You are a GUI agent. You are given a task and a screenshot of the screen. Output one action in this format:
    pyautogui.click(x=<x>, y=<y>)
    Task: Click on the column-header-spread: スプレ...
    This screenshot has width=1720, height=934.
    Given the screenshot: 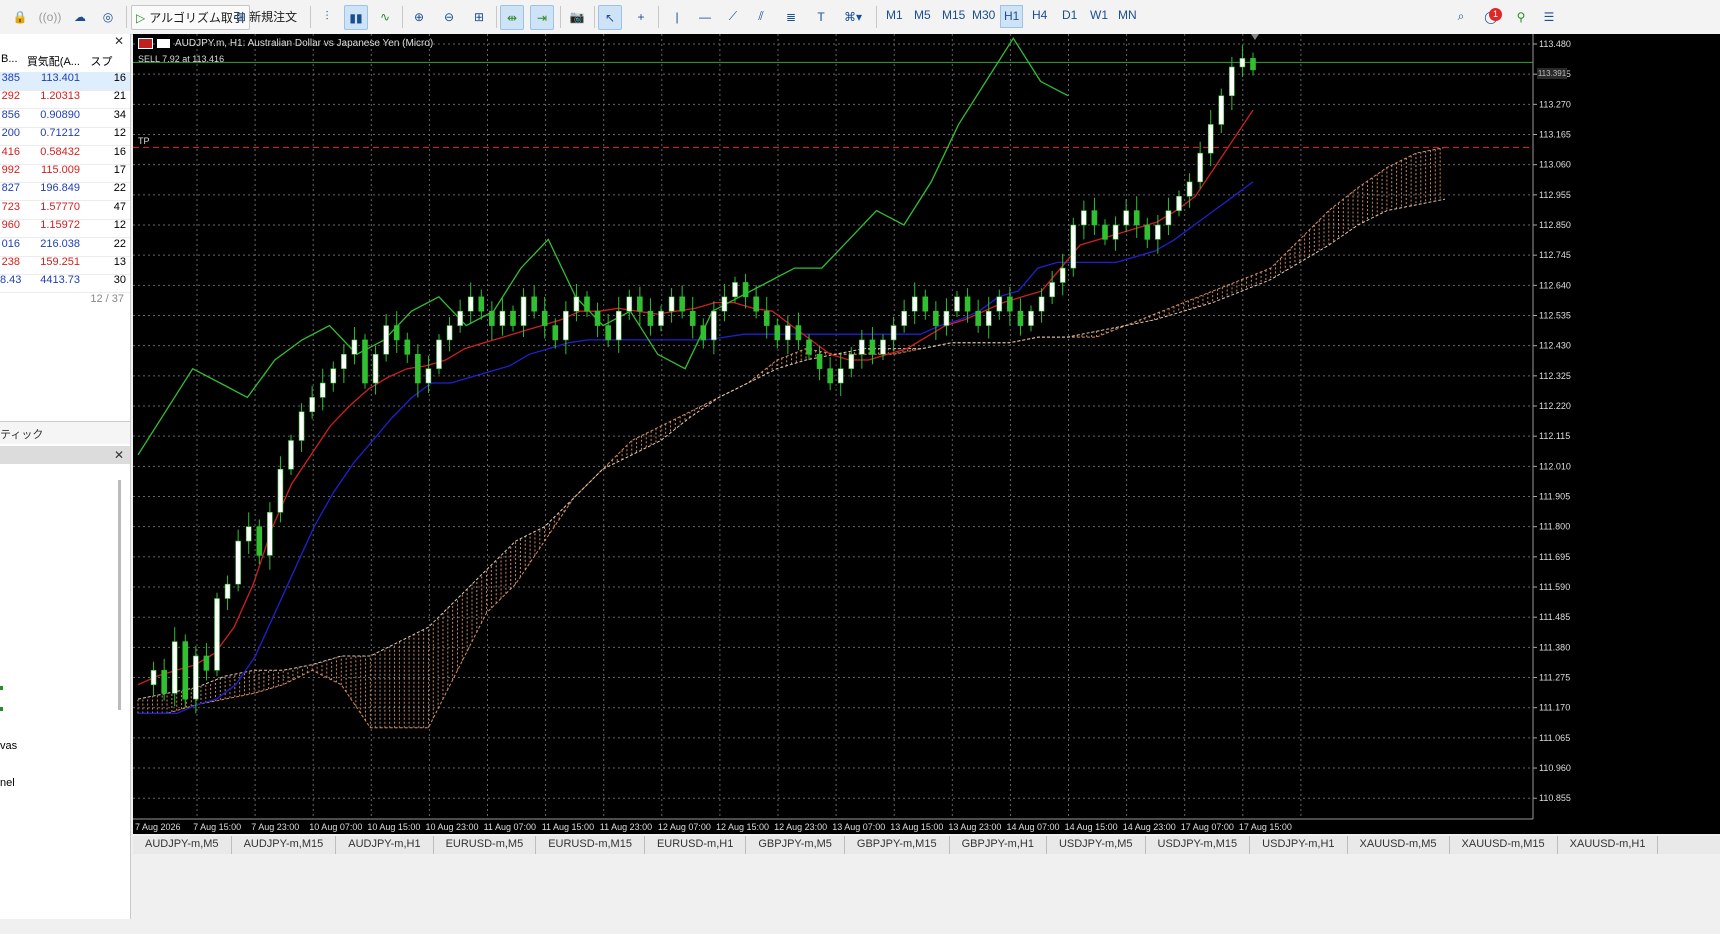 What is the action you would take?
    pyautogui.click(x=108, y=67)
    